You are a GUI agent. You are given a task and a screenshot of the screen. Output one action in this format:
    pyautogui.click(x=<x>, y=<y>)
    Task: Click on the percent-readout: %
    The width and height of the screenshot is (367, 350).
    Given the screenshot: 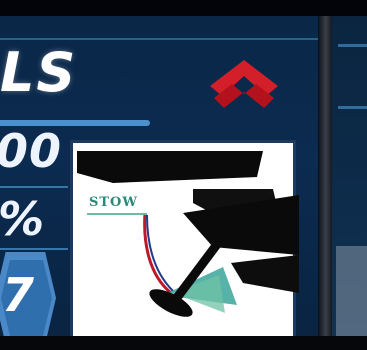 What is the action you would take?
    pyautogui.click(x=22, y=219)
    